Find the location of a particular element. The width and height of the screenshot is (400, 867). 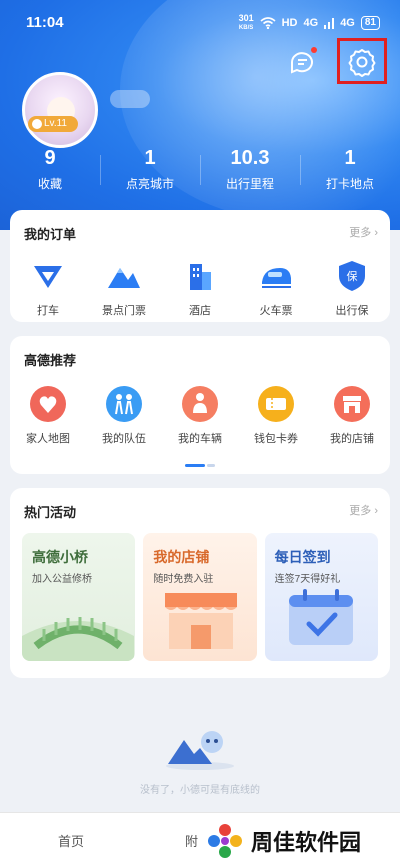

shop-illustration is located at coordinates (201, 621).